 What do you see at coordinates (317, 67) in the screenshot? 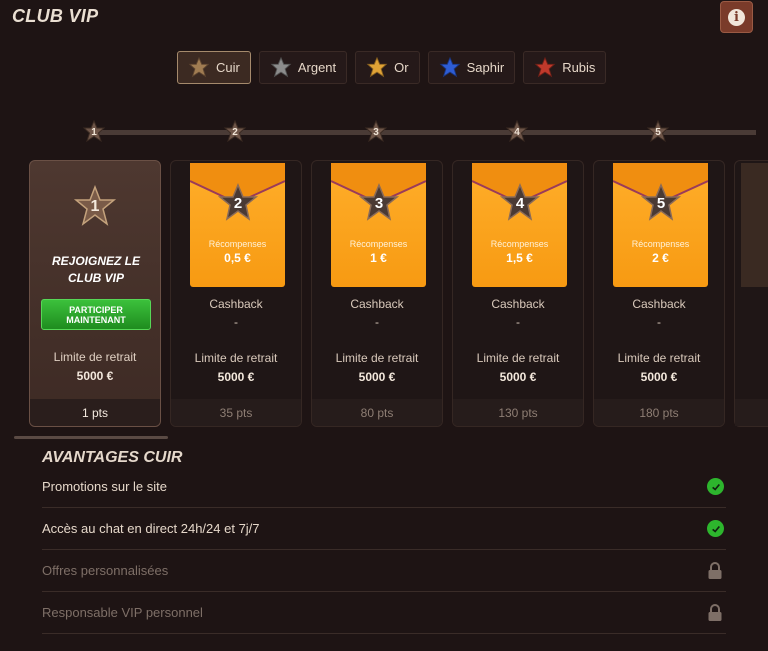
I see `tab-label: Argent` at bounding box center [317, 67].